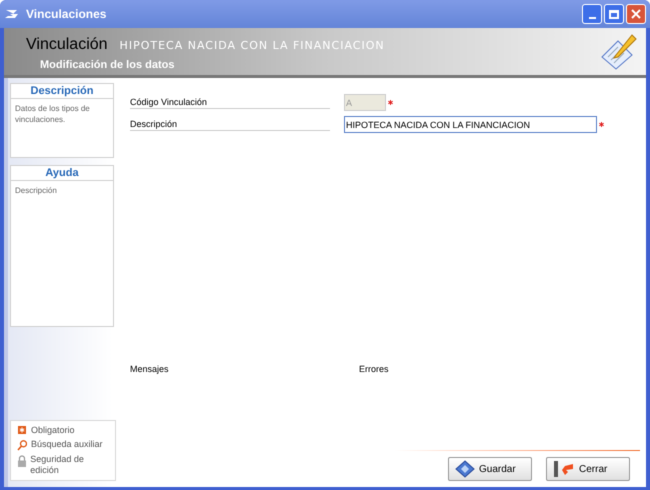  I want to click on close-icon, so click(636, 14).